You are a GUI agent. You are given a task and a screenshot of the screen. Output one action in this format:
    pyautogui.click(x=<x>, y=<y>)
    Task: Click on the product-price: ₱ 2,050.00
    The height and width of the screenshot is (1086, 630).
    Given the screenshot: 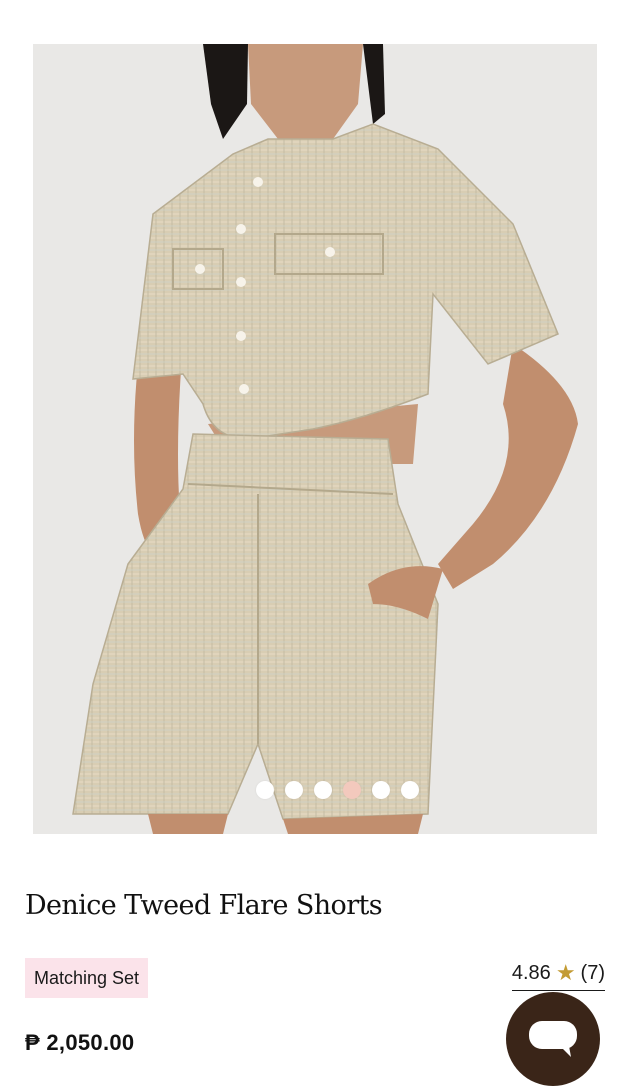 What is the action you would take?
    pyautogui.click(x=80, y=1042)
    